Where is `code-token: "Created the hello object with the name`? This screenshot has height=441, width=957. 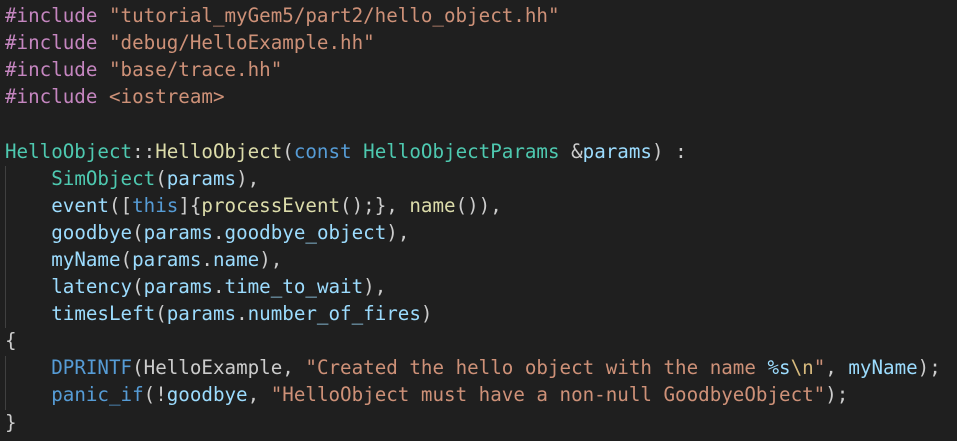
code-token: "Created the hello object with the name is located at coordinates (536, 368).